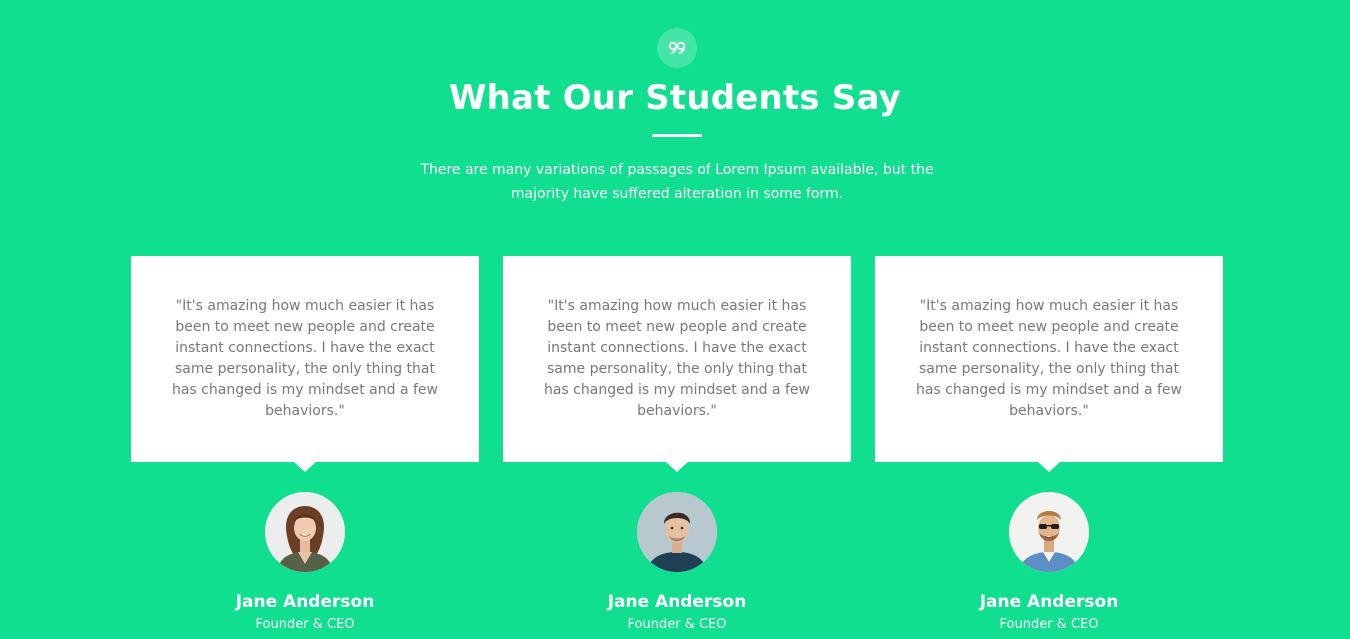 The width and height of the screenshot is (1350, 639). Describe the element at coordinates (305, 532) in the screenshot. I see `woman-avatar-icon` at that location.